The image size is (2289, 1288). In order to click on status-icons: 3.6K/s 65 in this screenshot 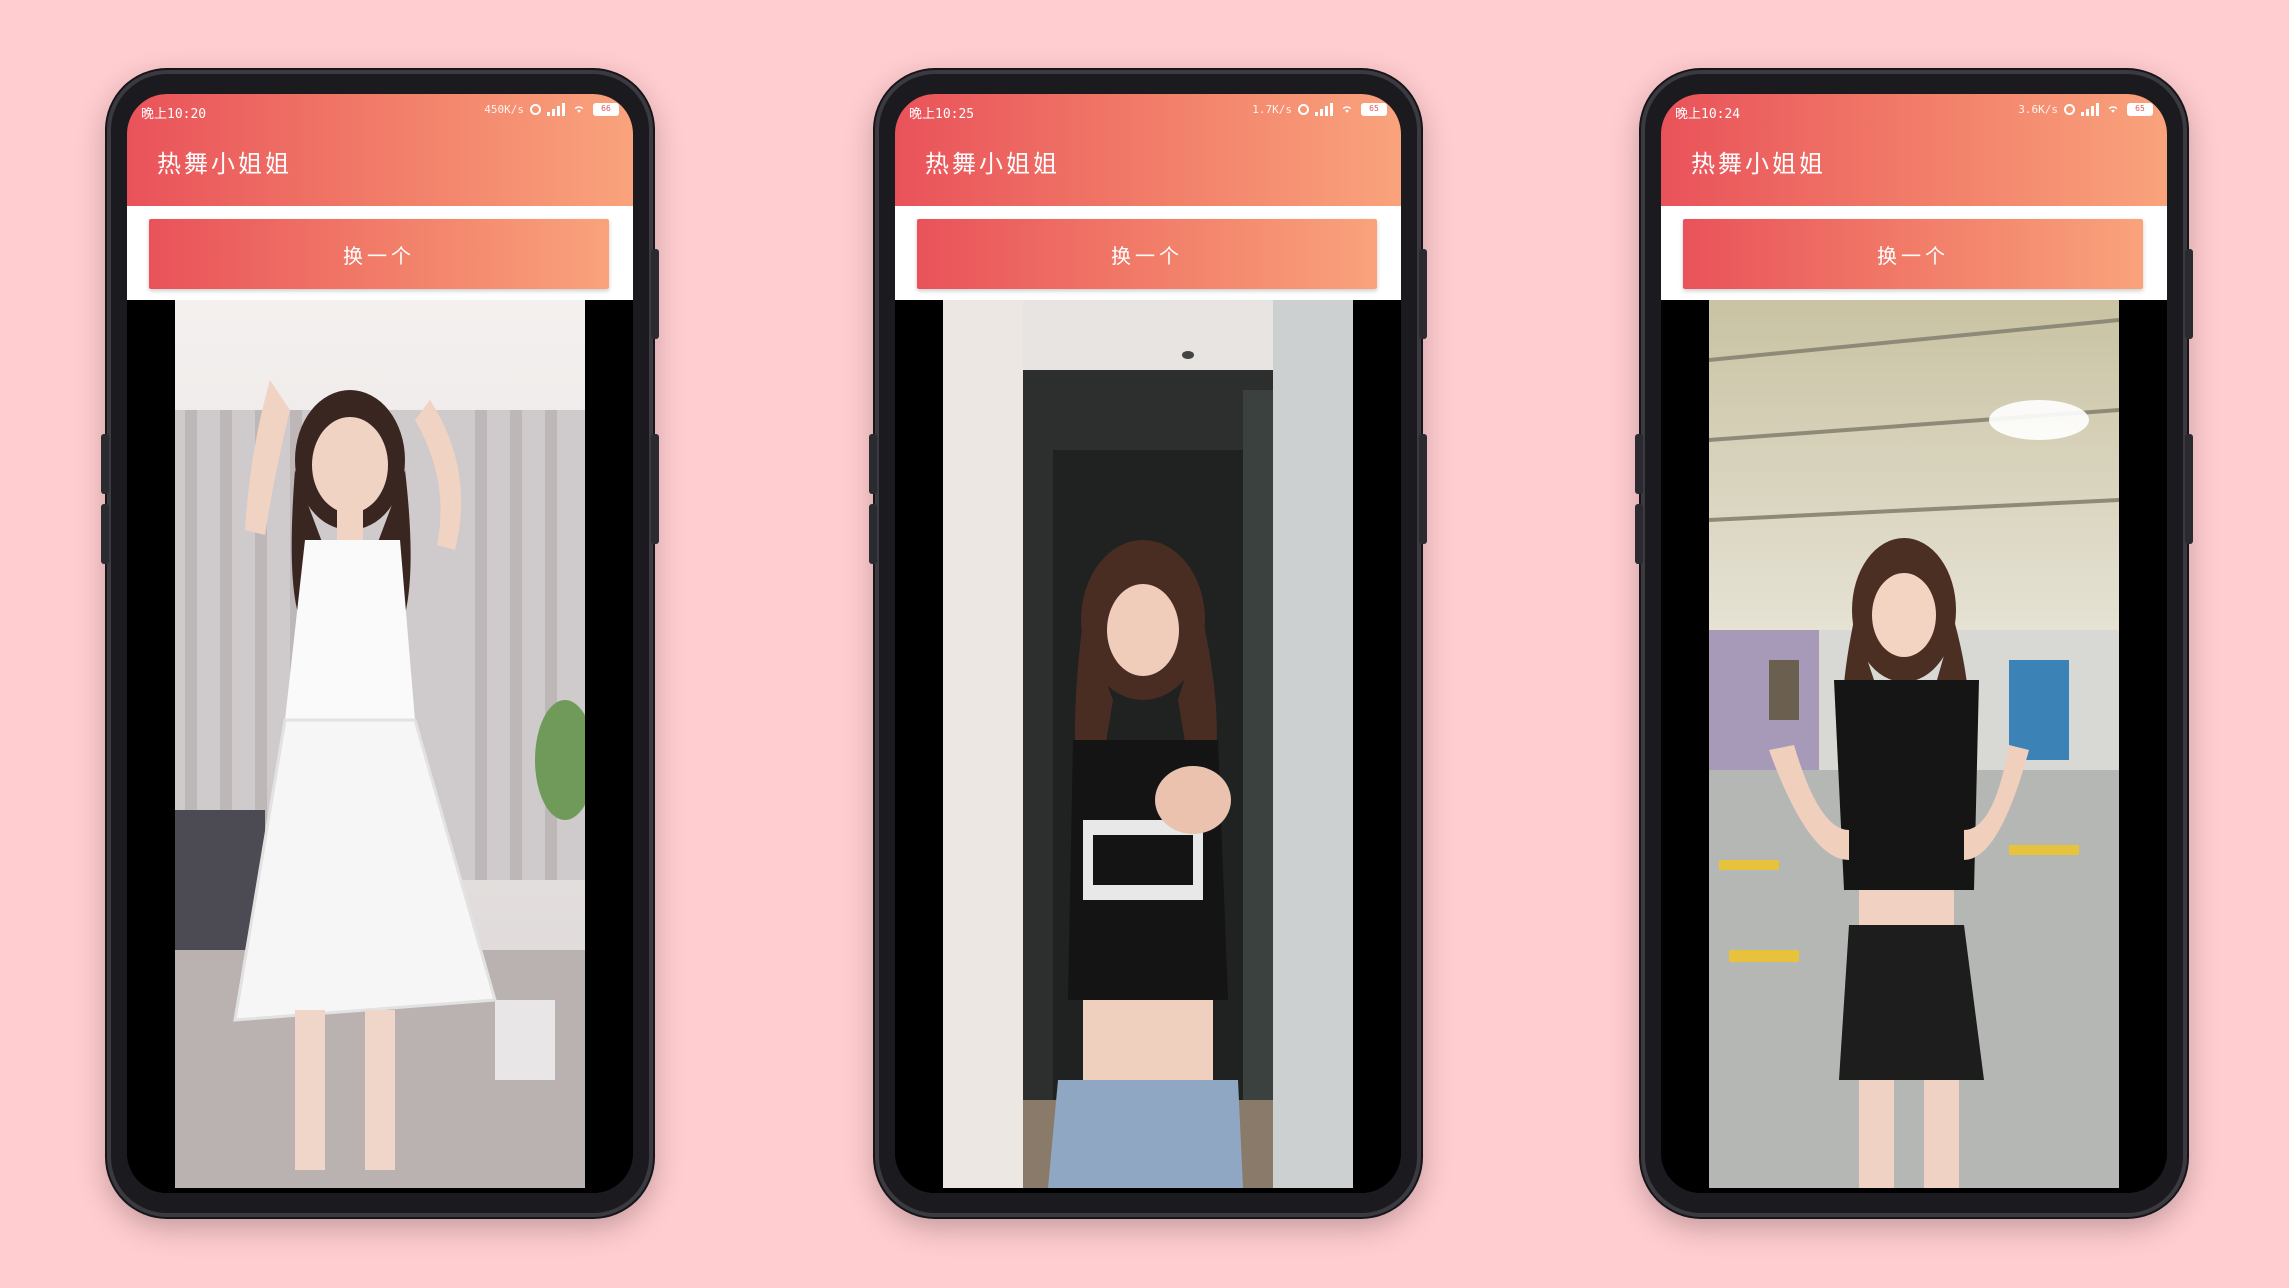, I will do `click(2085, 109)`.